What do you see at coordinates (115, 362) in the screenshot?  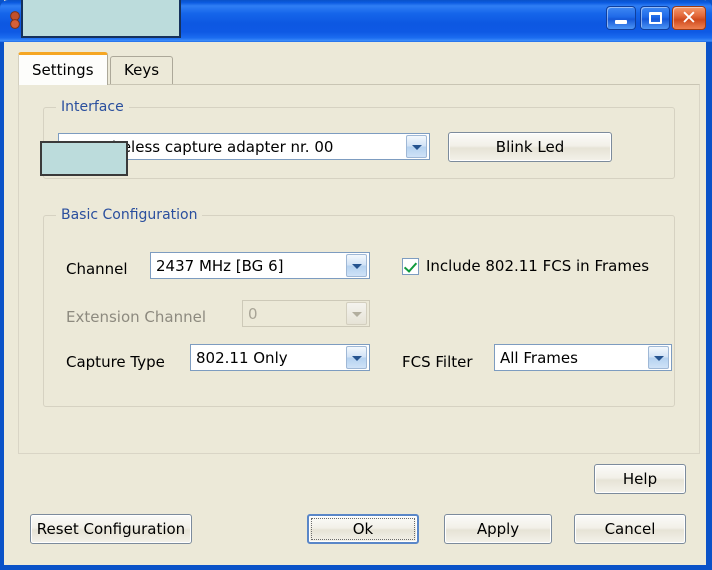 I see `capture-type-label: Capture Type` at bounding box center [115, 362].